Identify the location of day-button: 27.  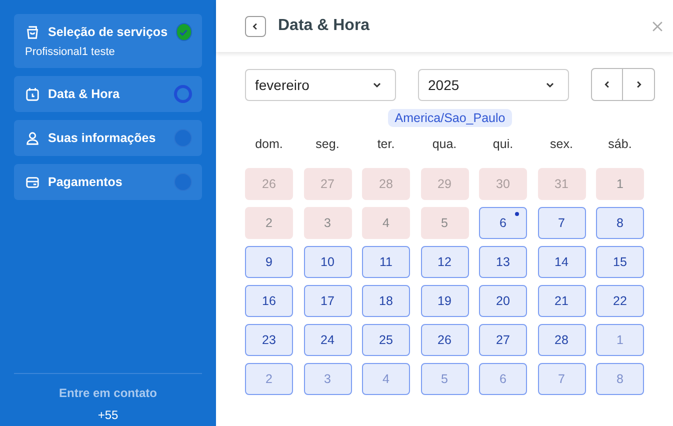
(503, 340).